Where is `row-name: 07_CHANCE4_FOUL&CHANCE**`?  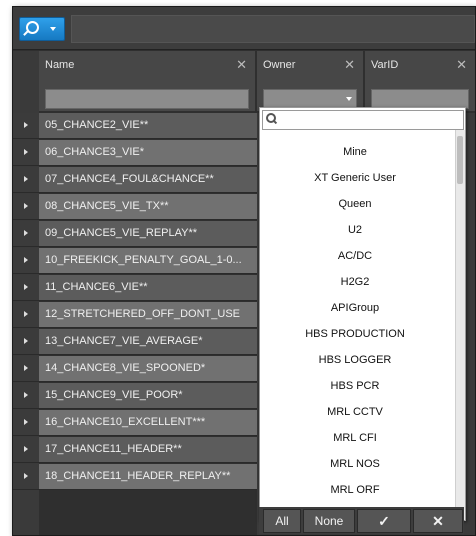
row-name: 07_CHANCE4_FOUL&CHANCE** is located at coordinates (129, 179).